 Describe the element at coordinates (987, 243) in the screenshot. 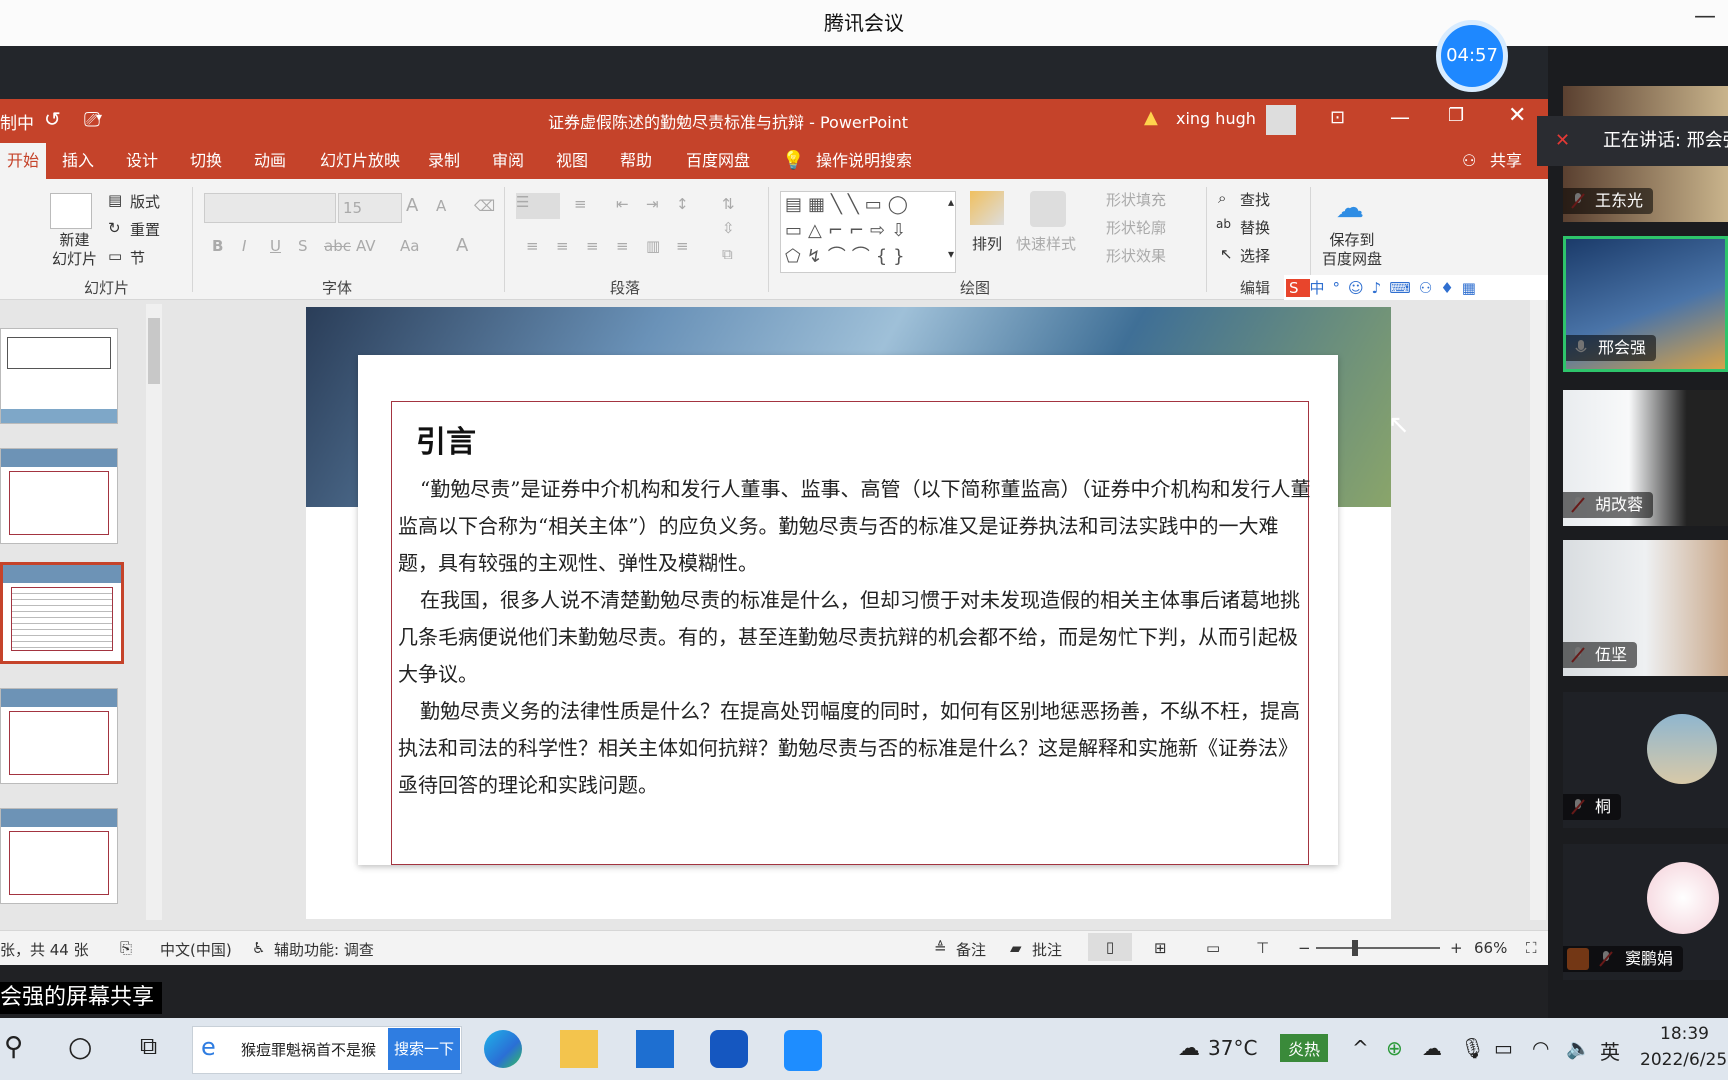

I see `arrange-button: 排列` at that location.